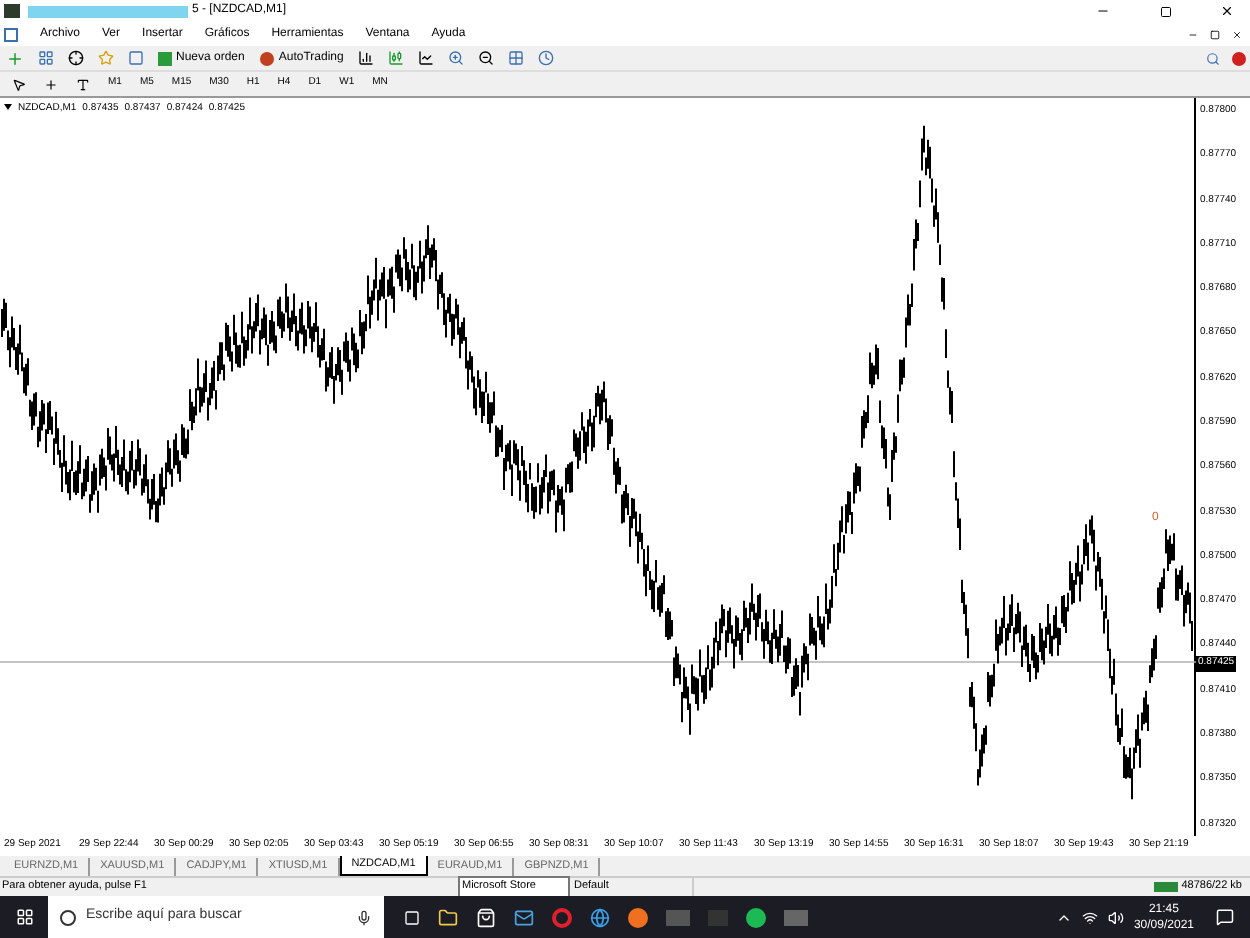  Describe the element at coordinates (412, 917) in the screenshot. I see `task-view-icon` at that location.